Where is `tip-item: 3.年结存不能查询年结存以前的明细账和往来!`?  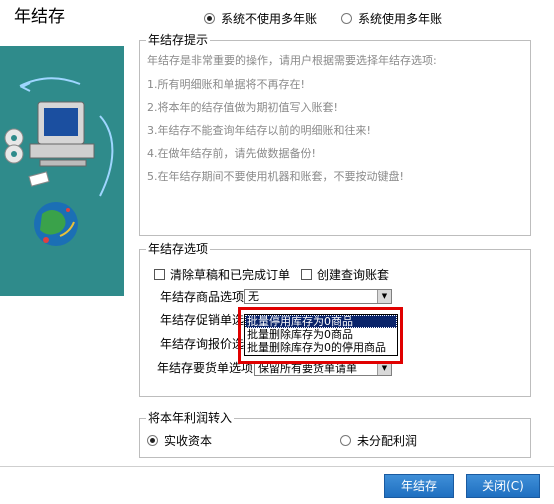 tip-item: 3.年结存不能查询年结存以前的明细账和往来! is located at coordinates (259, 130).